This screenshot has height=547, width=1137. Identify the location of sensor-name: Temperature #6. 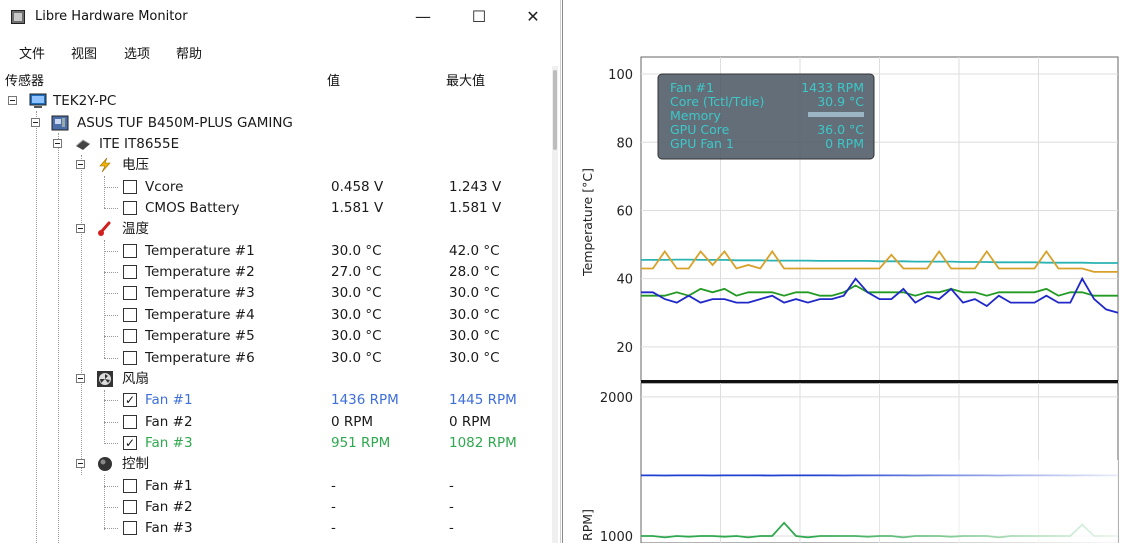
(200, 358).